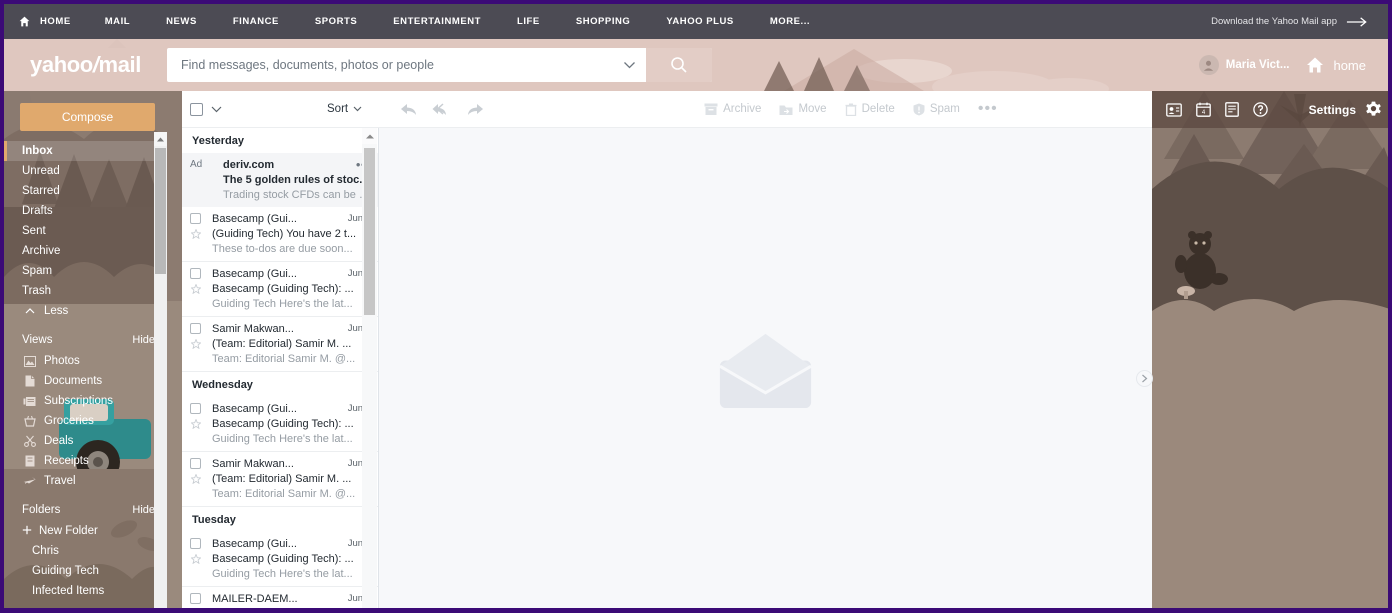 The width and height of the screenshot is (1392, 613). What do you see at coordinates (85, 291) in the screenshot?
I see `sidebar-item-trash: Trash` at bounding box center [85, 291].